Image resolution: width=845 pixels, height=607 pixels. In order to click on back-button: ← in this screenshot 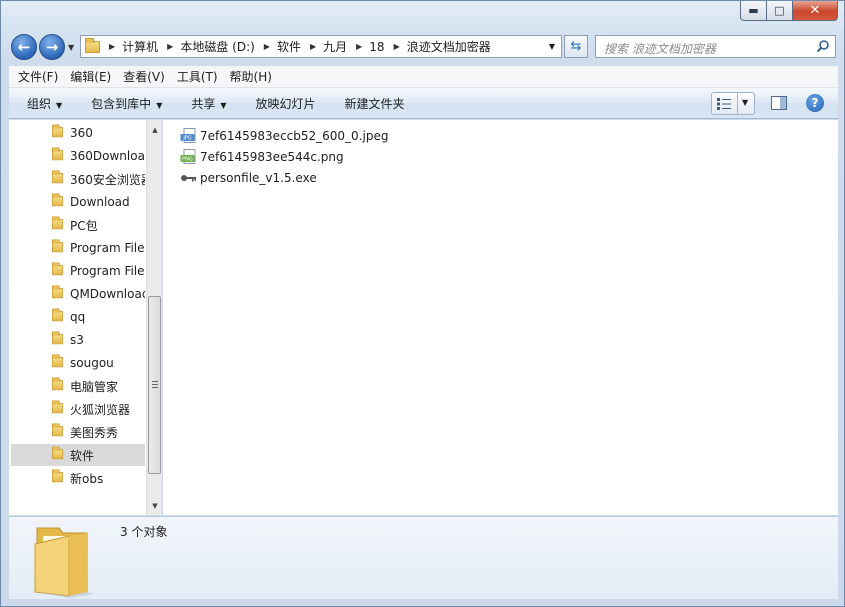, I will do `click(24, 47)`.